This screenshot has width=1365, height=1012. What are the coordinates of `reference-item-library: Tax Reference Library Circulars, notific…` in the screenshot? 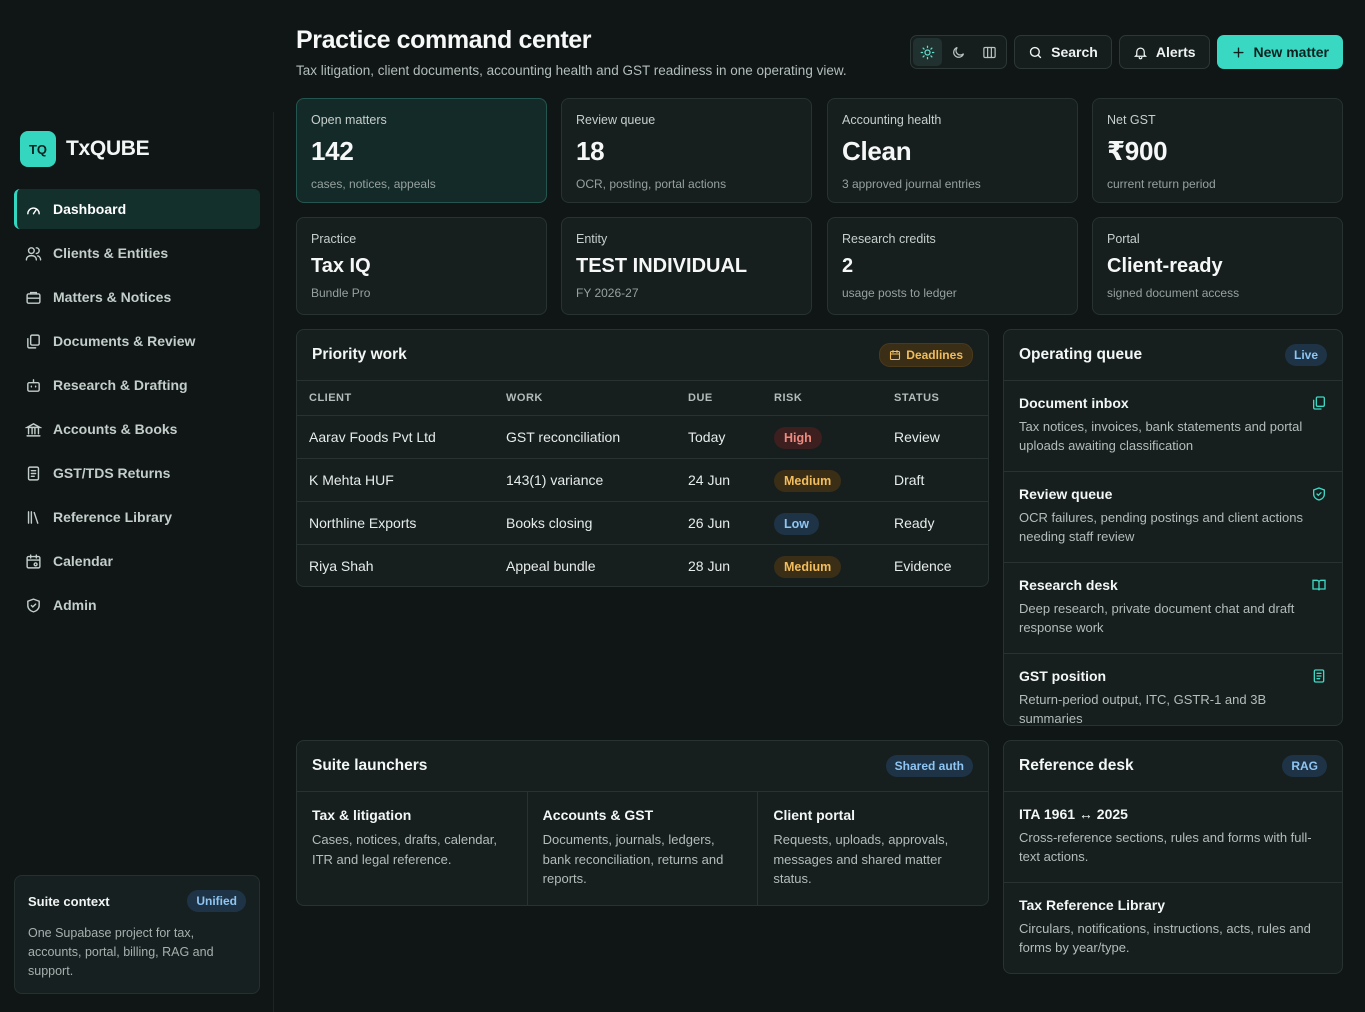 It's located at (1173, 928).